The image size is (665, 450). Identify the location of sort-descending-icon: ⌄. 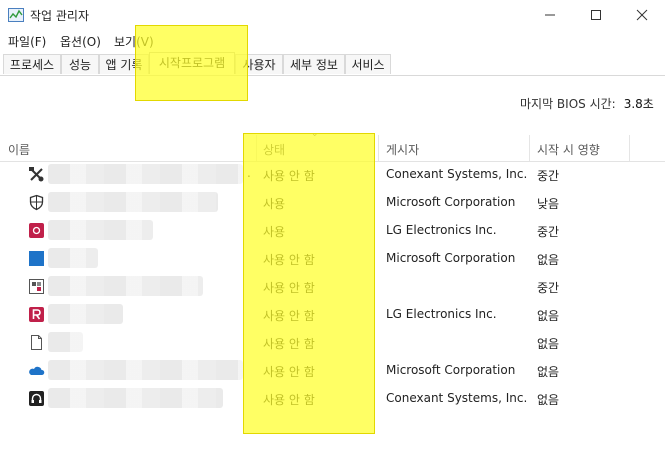
(315, 134).